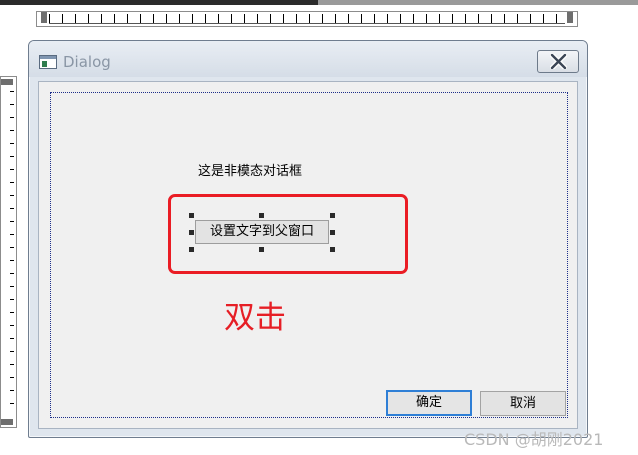  Describe the element at coordinates (191, 215) in the screenshot. I see `resize-handle-tl` at that location.